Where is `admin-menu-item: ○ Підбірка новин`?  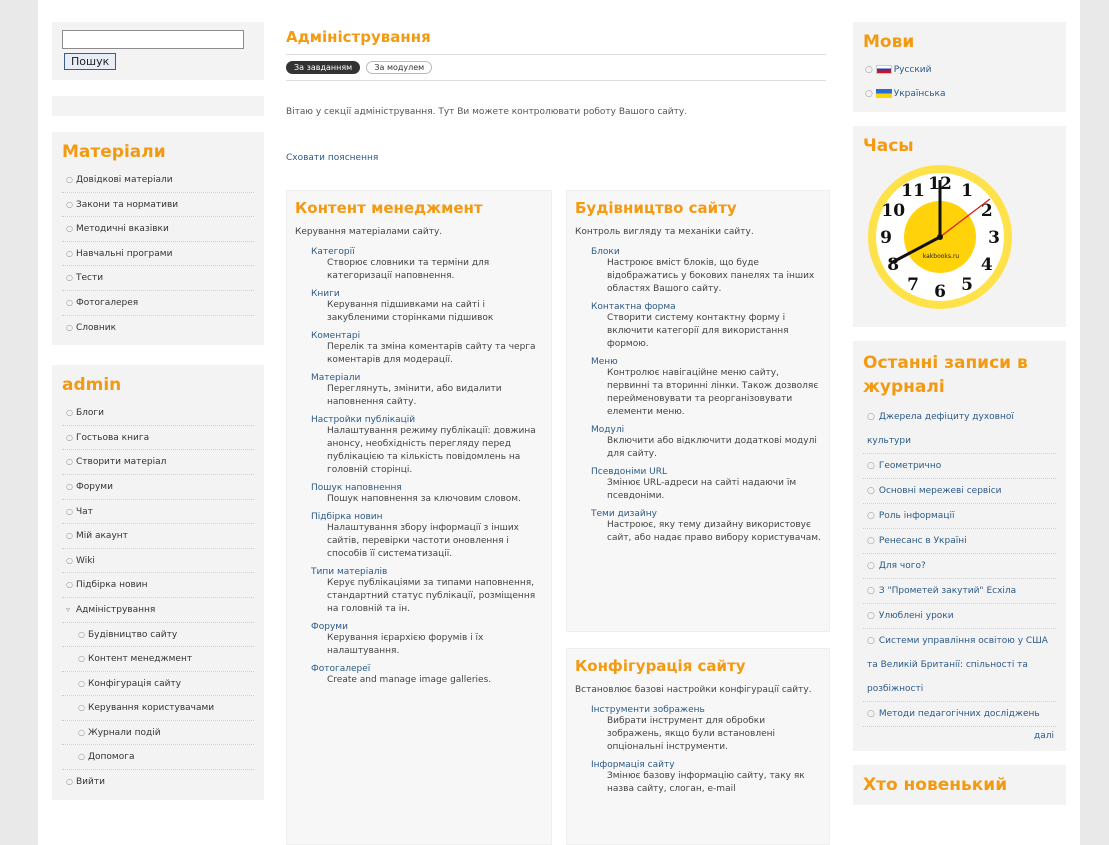 admin-menu-item: ○ Підбірка новин is located at coordinates (158, 585).